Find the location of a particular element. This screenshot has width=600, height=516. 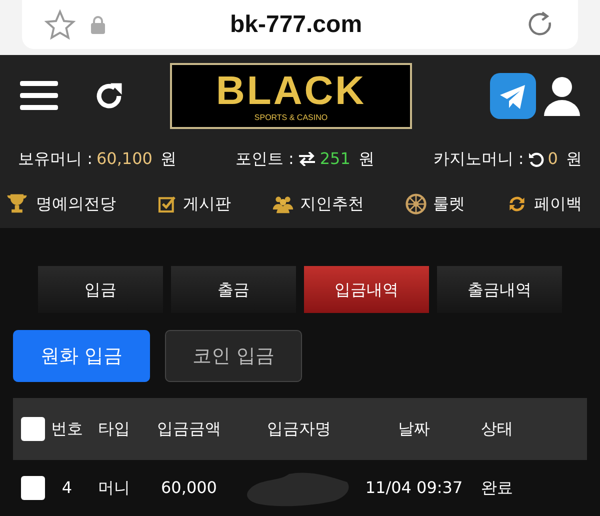

logo: BLACK SPORTS & CASINO is located at coordinates (291, 96).